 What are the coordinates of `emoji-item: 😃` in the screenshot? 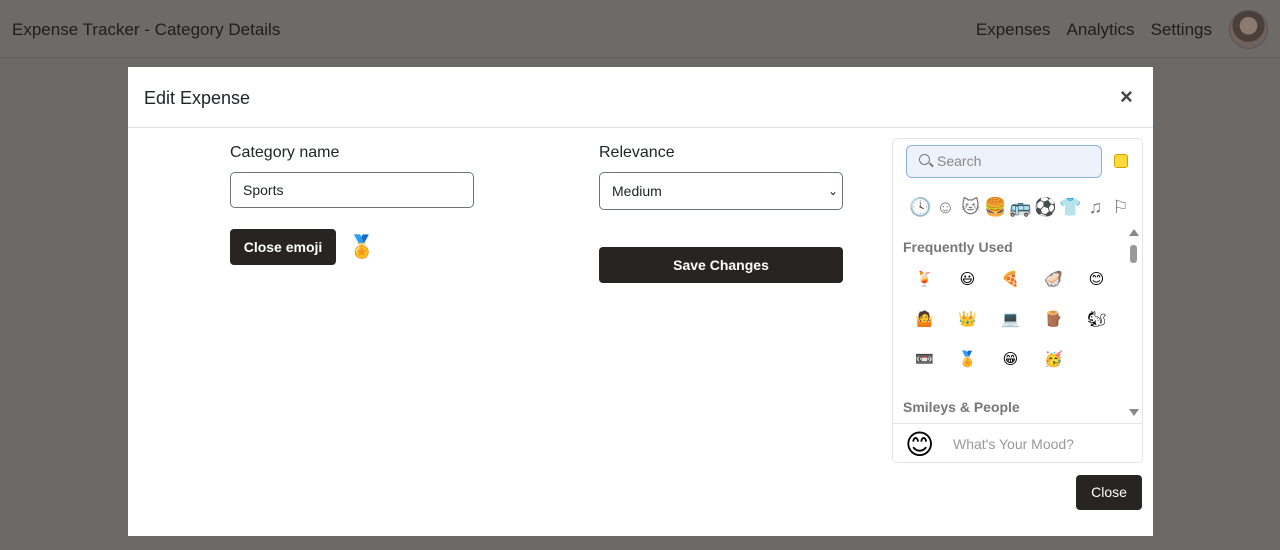 It's located at (967, 280).